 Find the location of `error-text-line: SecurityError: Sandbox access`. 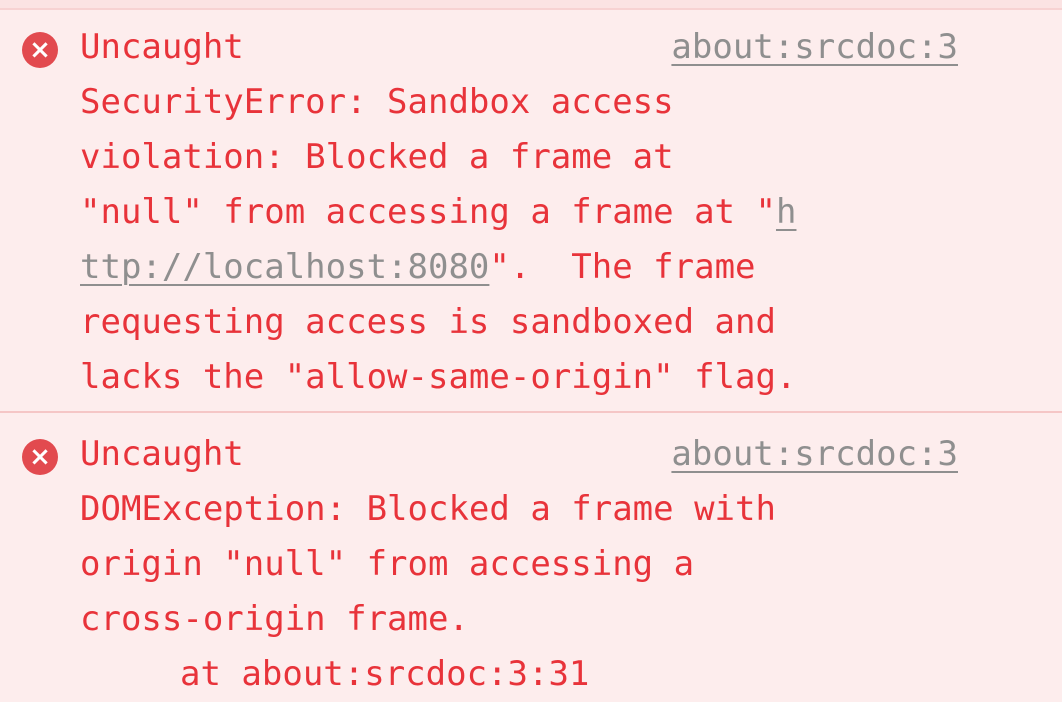

error-text-line: SecurityError: Sandbox access is located at coordinates (377, 102).